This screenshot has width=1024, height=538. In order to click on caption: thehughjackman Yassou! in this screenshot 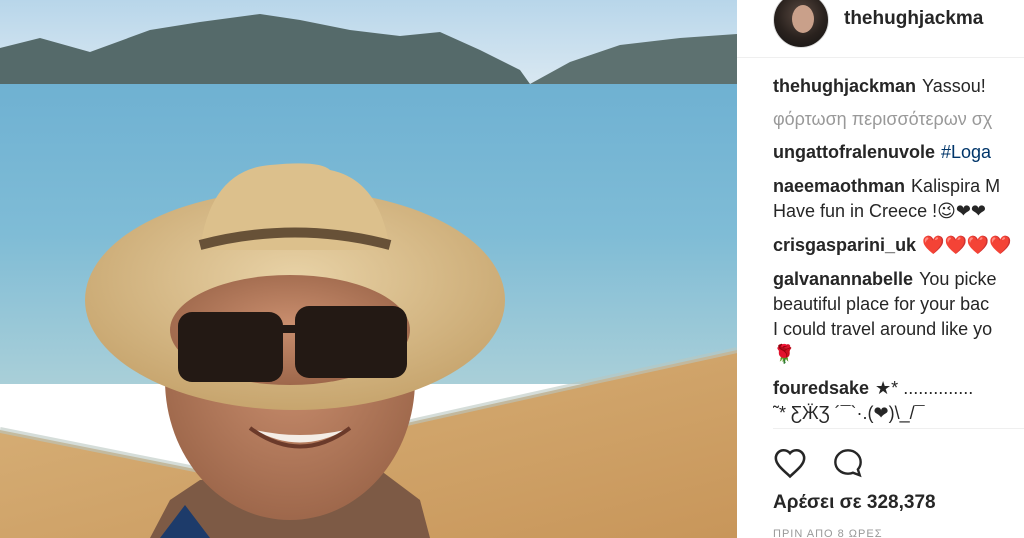, I will do `click(898, 86)`.